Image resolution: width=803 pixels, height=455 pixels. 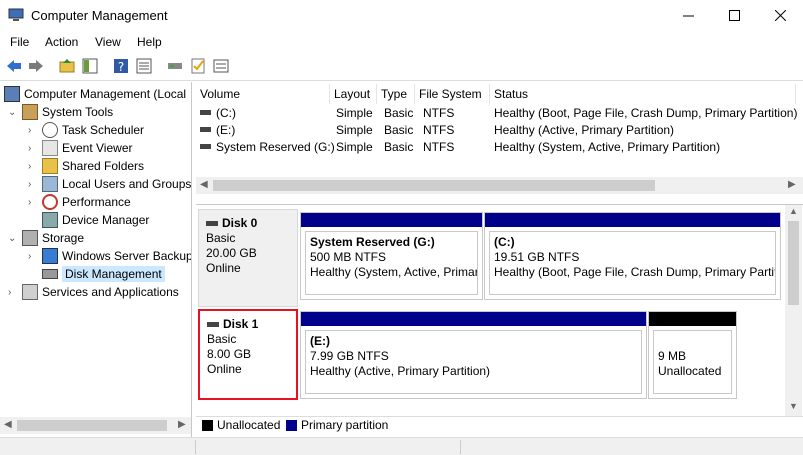 I want to click on tree-item-device-manager: Device Manager, so click(x=95, y=220).